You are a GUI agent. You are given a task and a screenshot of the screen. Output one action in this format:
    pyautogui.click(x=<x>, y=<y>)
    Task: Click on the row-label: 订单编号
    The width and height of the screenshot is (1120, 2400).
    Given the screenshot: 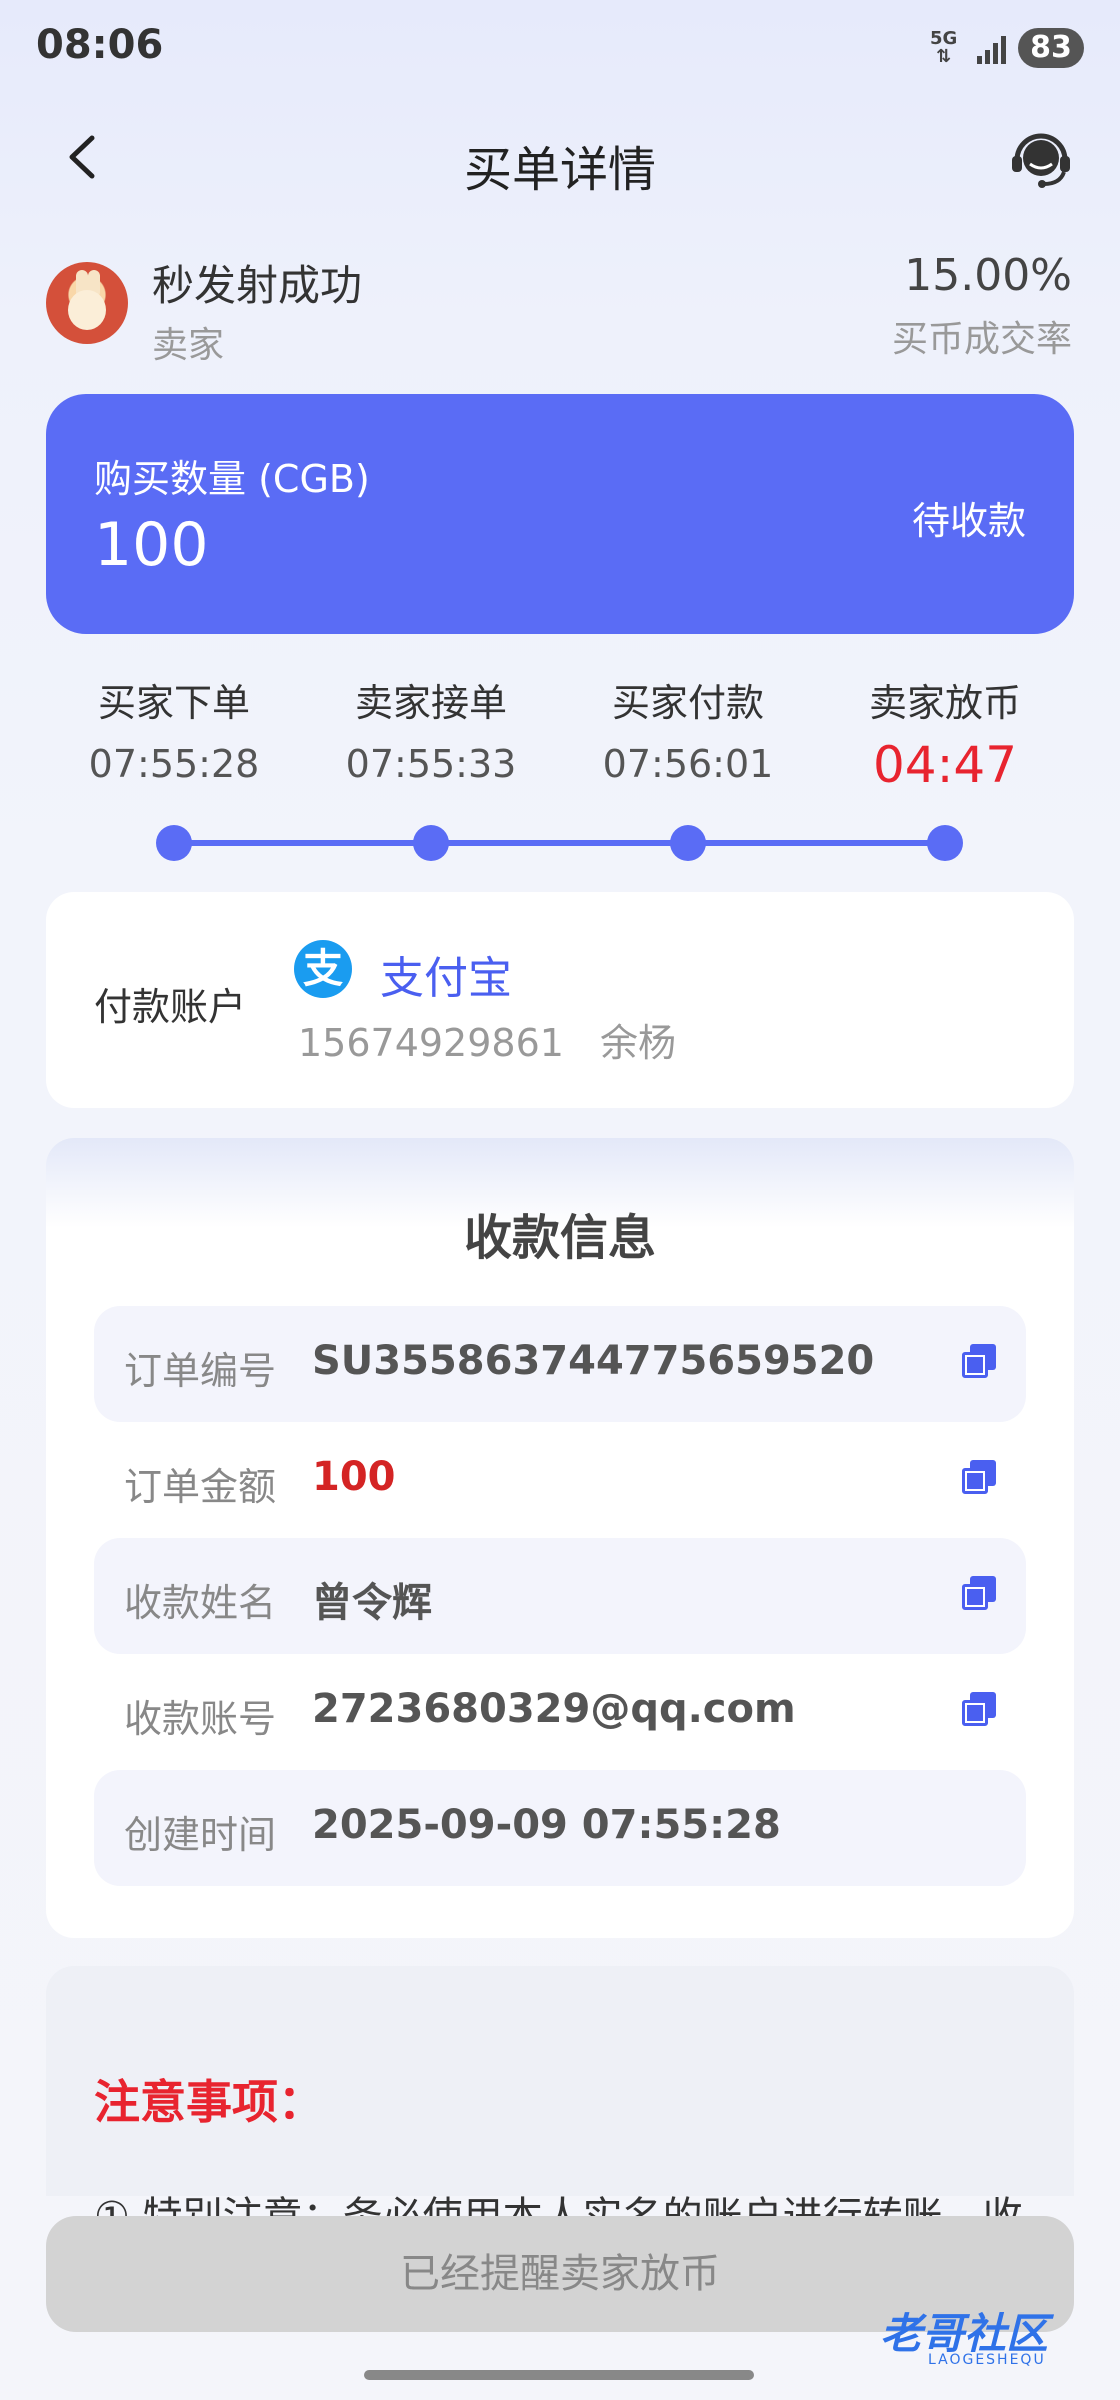 What is the action you would take?
    pyautogui.click(x=200, y=1371)
    